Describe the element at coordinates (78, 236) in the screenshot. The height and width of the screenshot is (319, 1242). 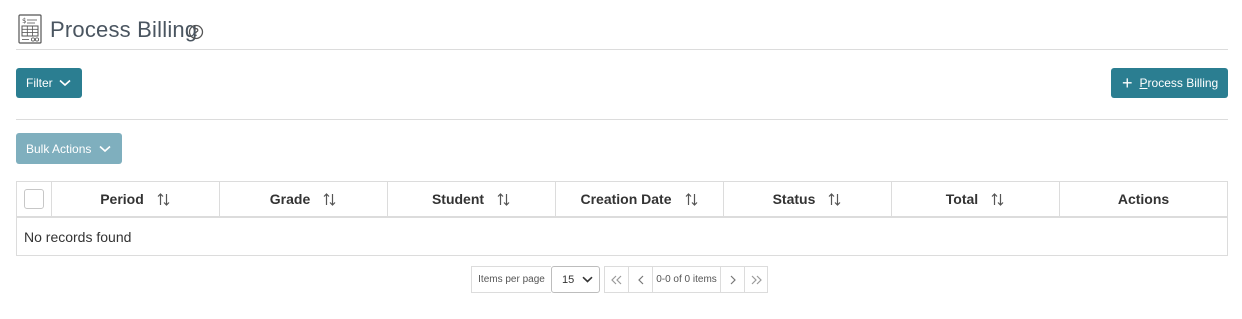
I see `empty-message: No records found` at that location.